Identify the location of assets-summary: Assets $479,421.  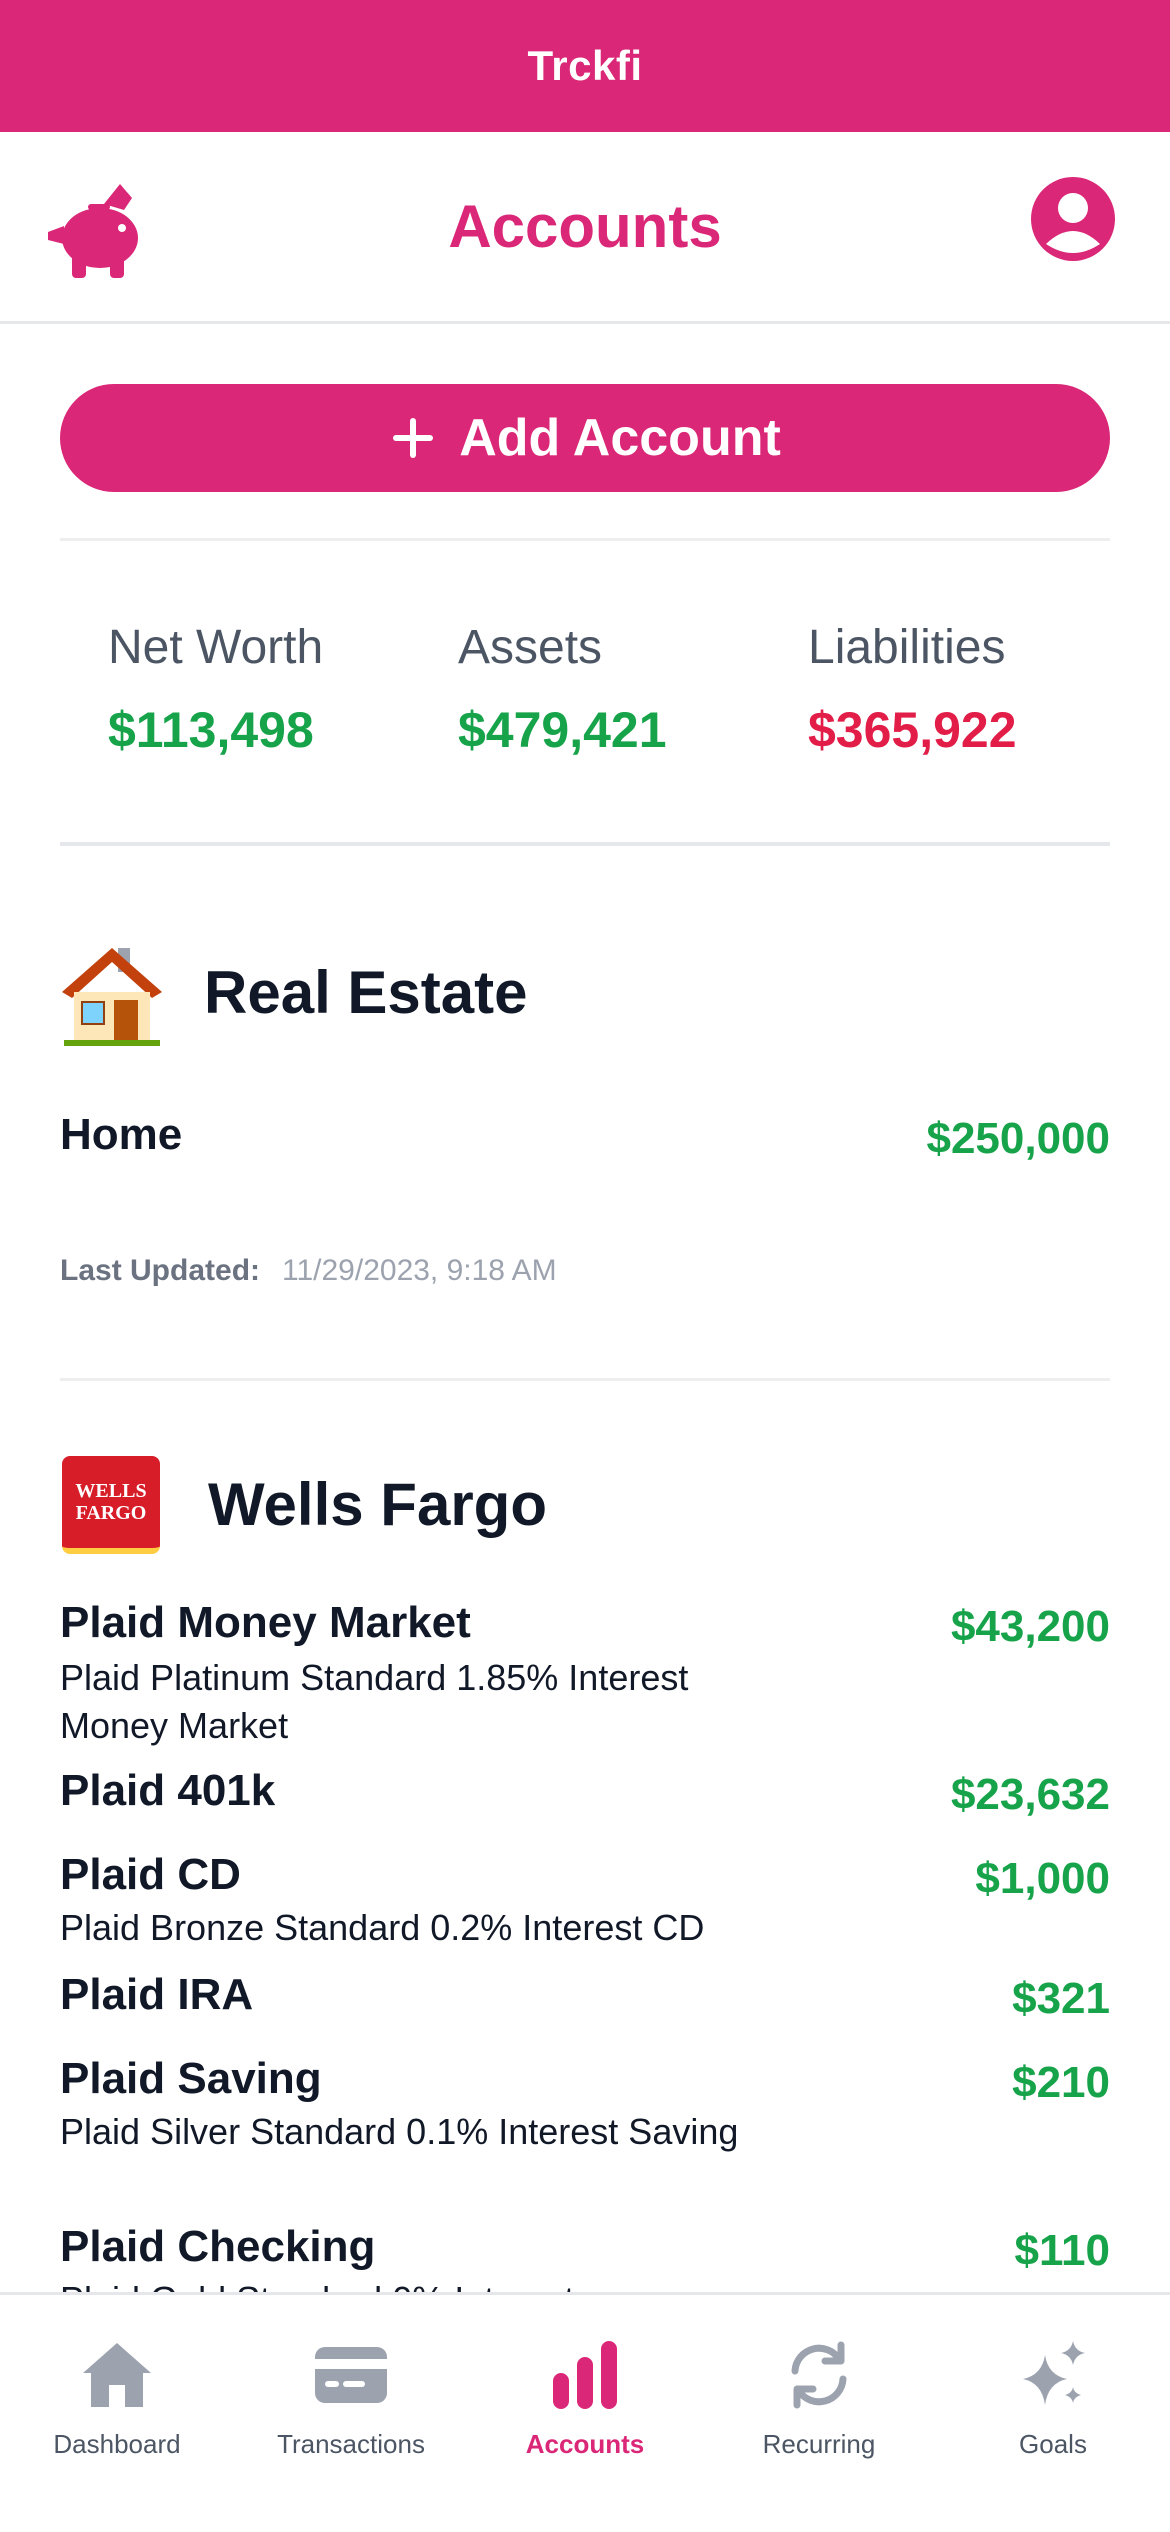
(562, 689).